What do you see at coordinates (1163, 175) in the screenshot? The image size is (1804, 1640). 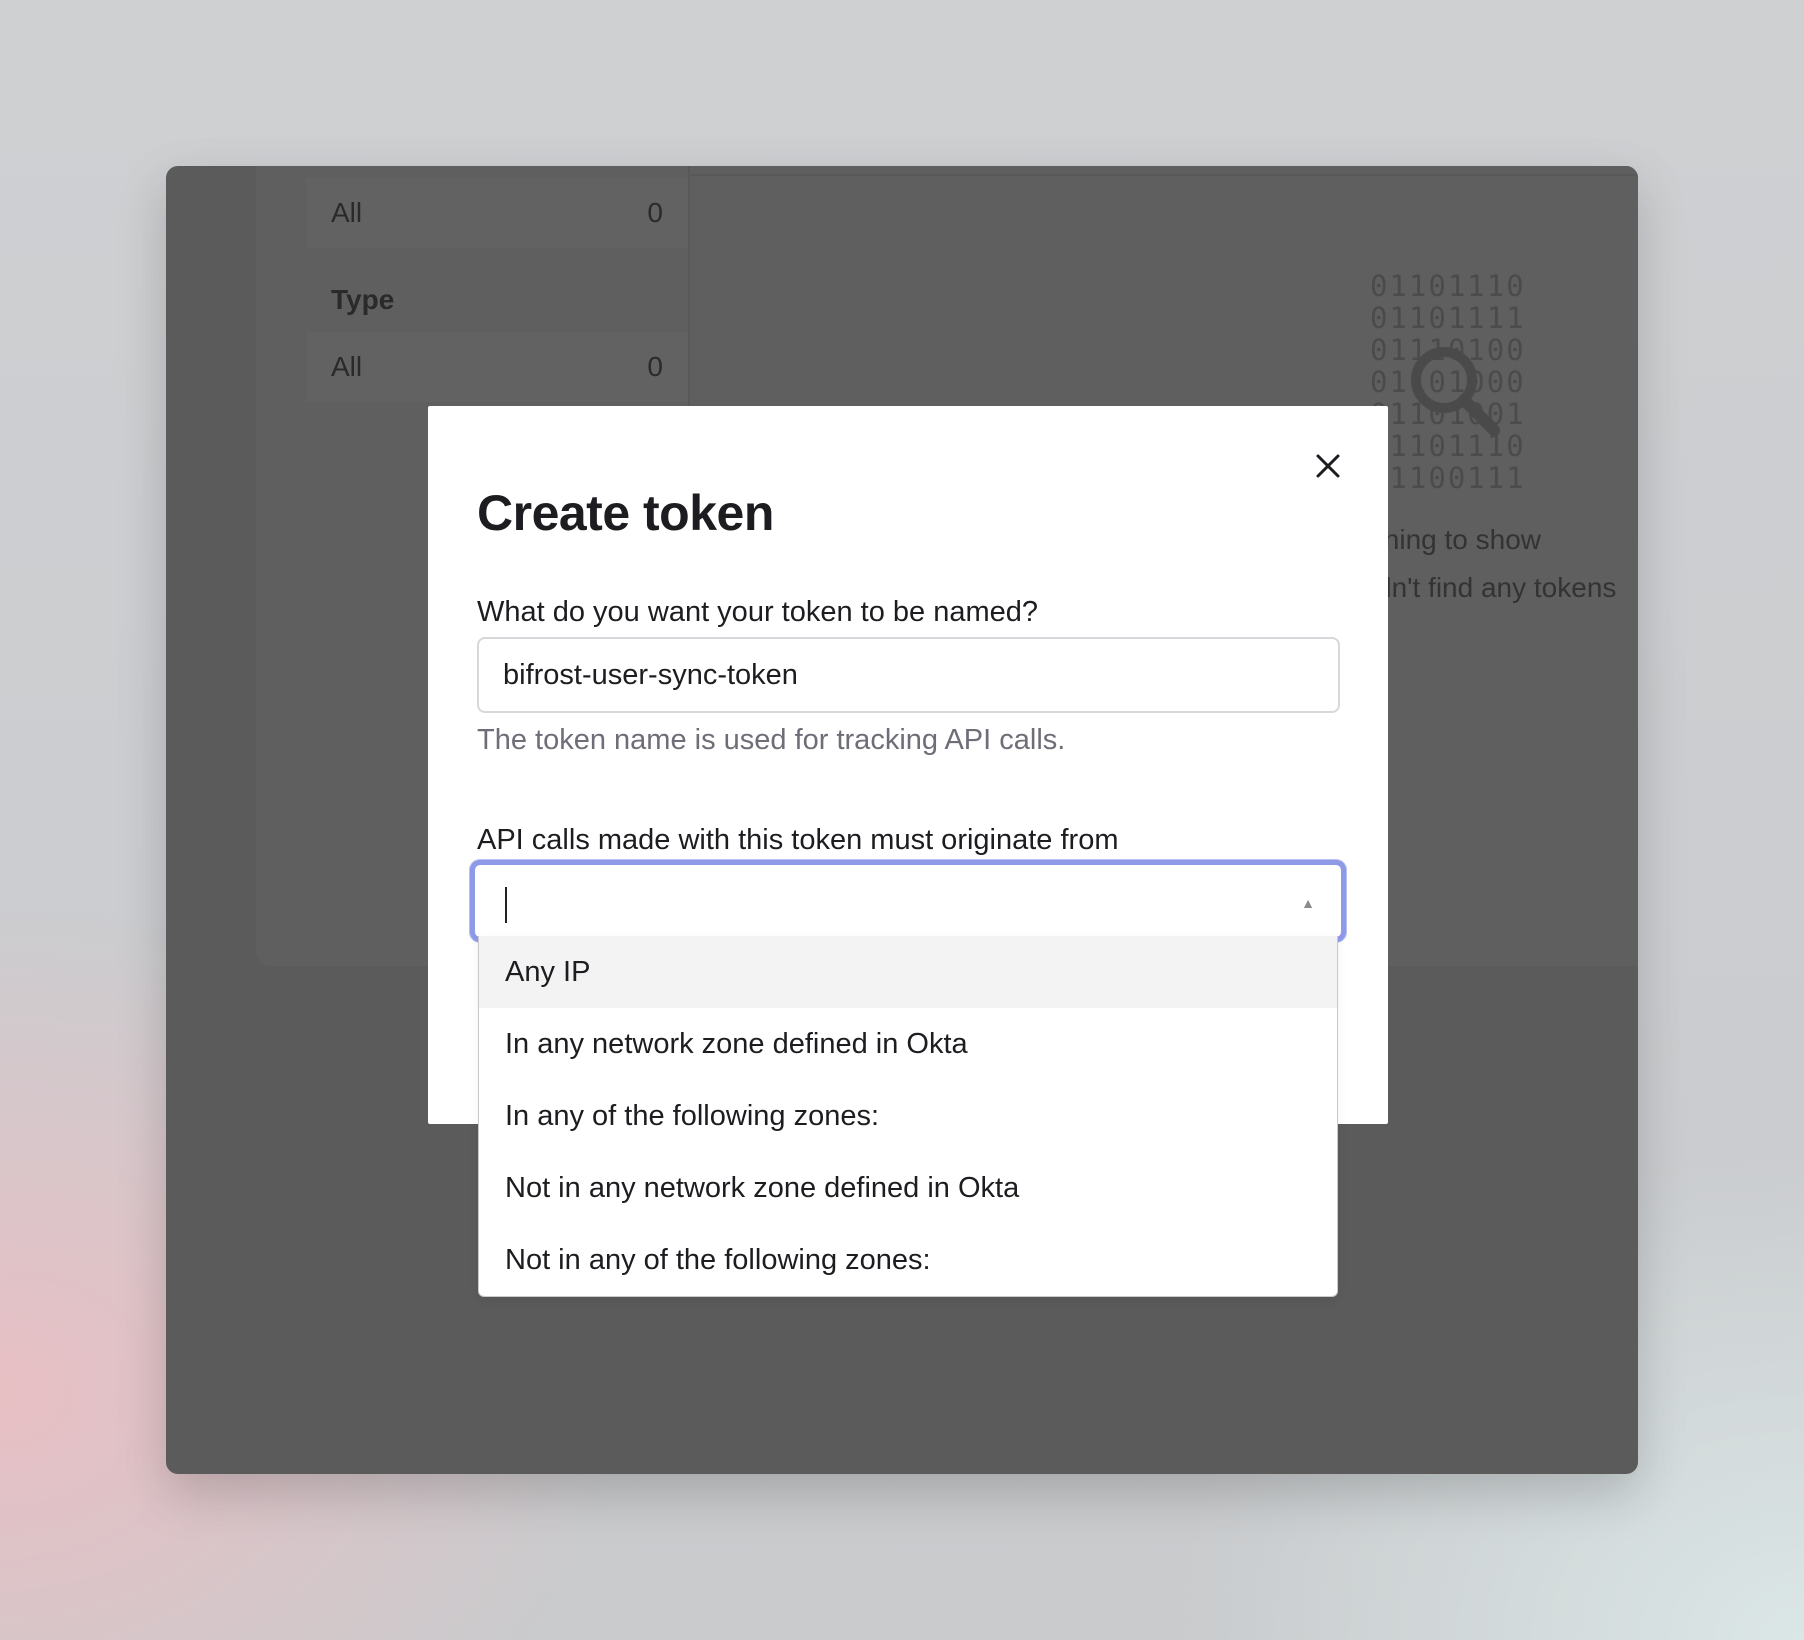 I see `horizontal-divider` at bounding box center [1163, 175].